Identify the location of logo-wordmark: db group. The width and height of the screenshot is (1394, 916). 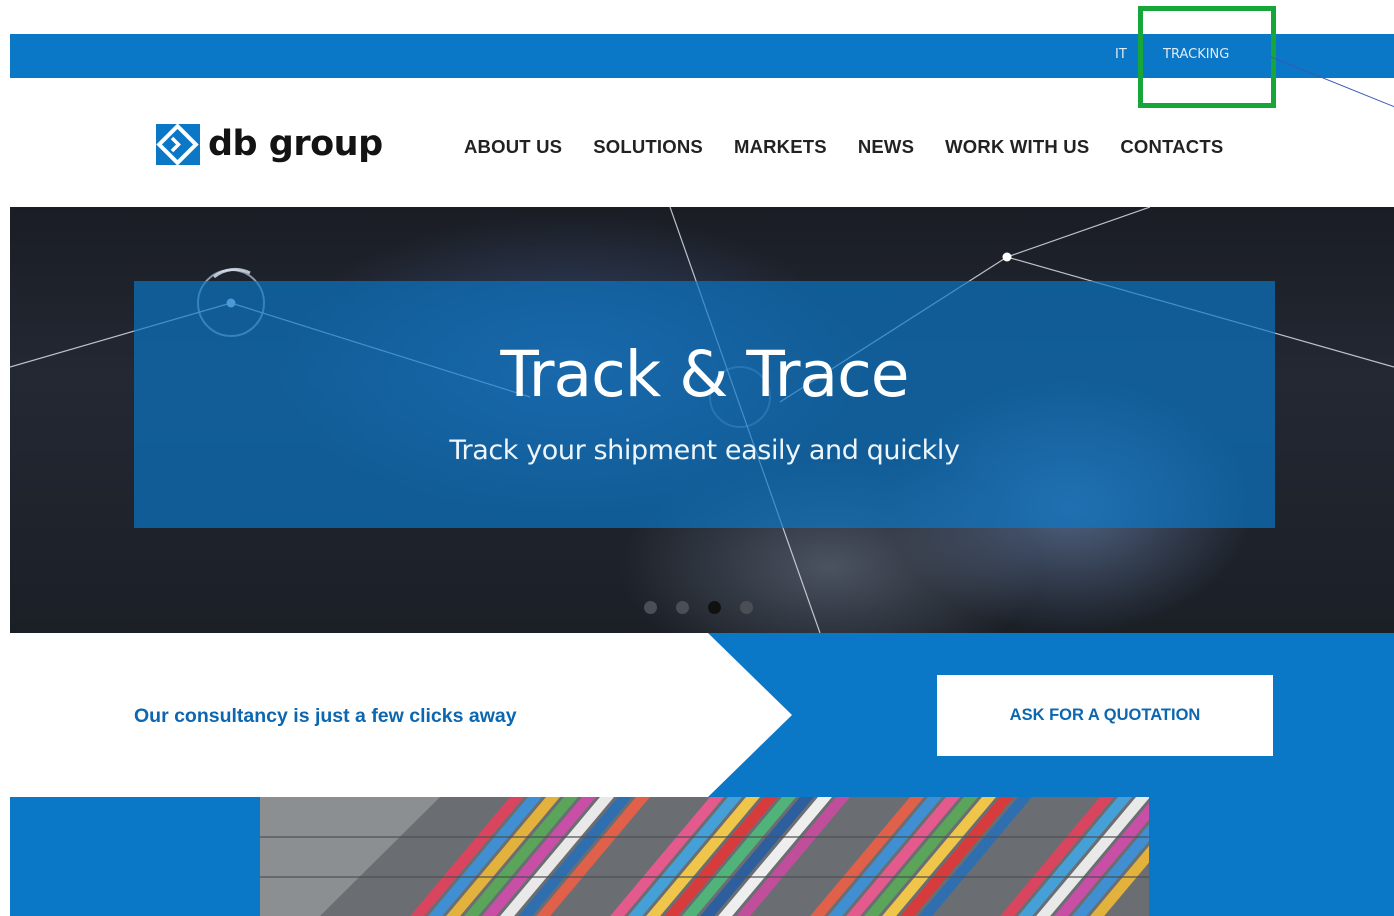
(295, 144).